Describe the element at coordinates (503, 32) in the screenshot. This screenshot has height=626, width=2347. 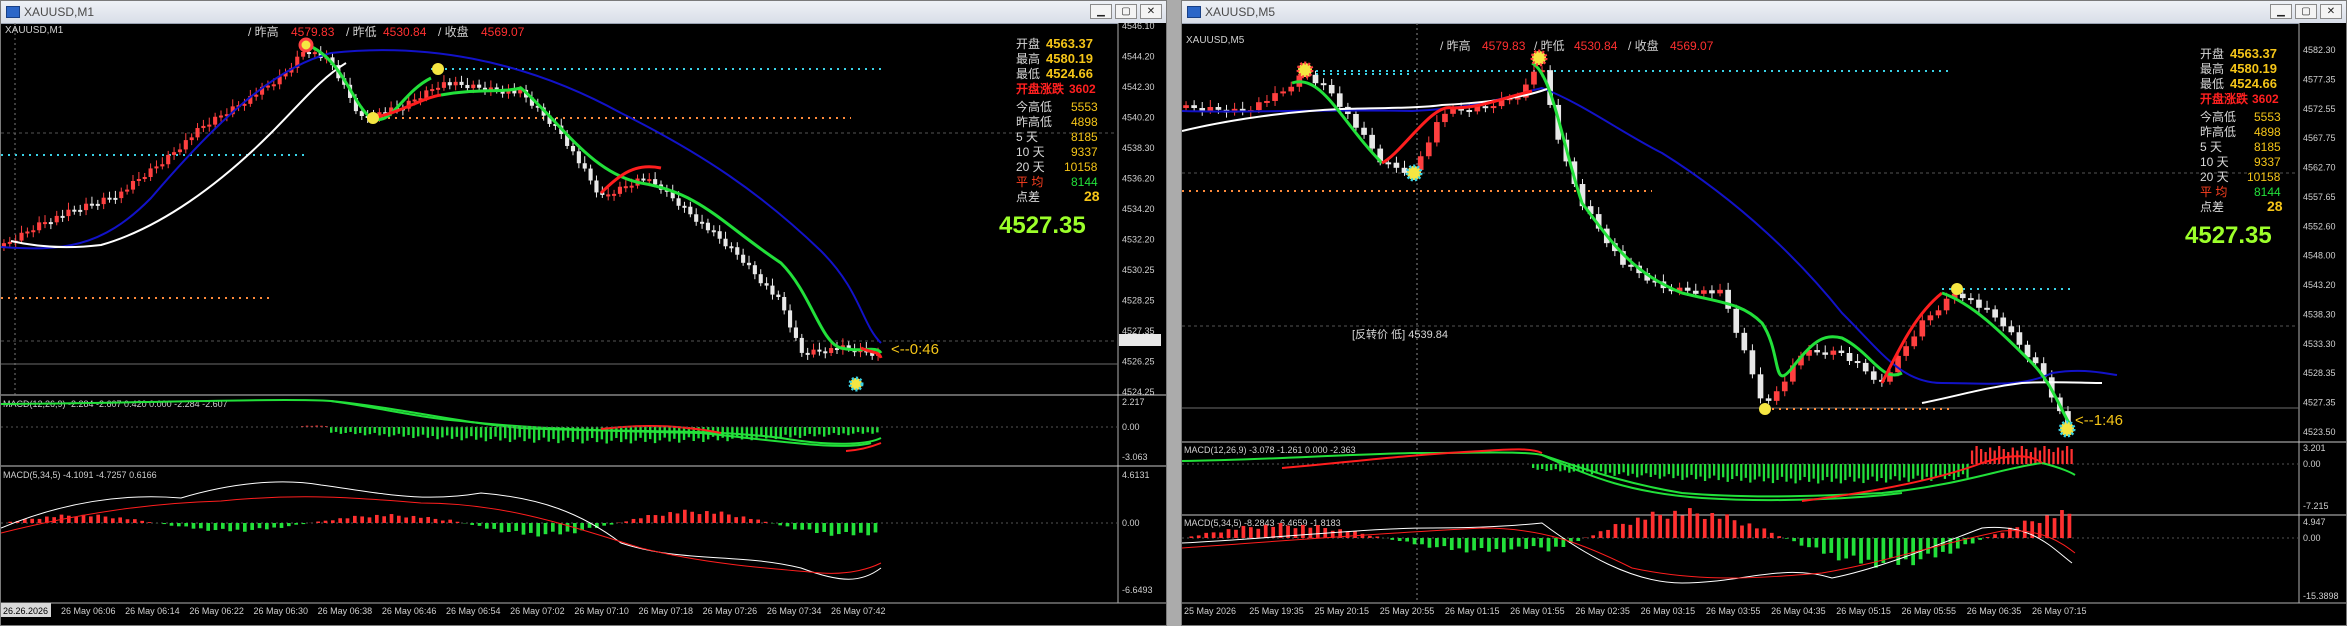
I see `svg-text: 4569.07` at that location.